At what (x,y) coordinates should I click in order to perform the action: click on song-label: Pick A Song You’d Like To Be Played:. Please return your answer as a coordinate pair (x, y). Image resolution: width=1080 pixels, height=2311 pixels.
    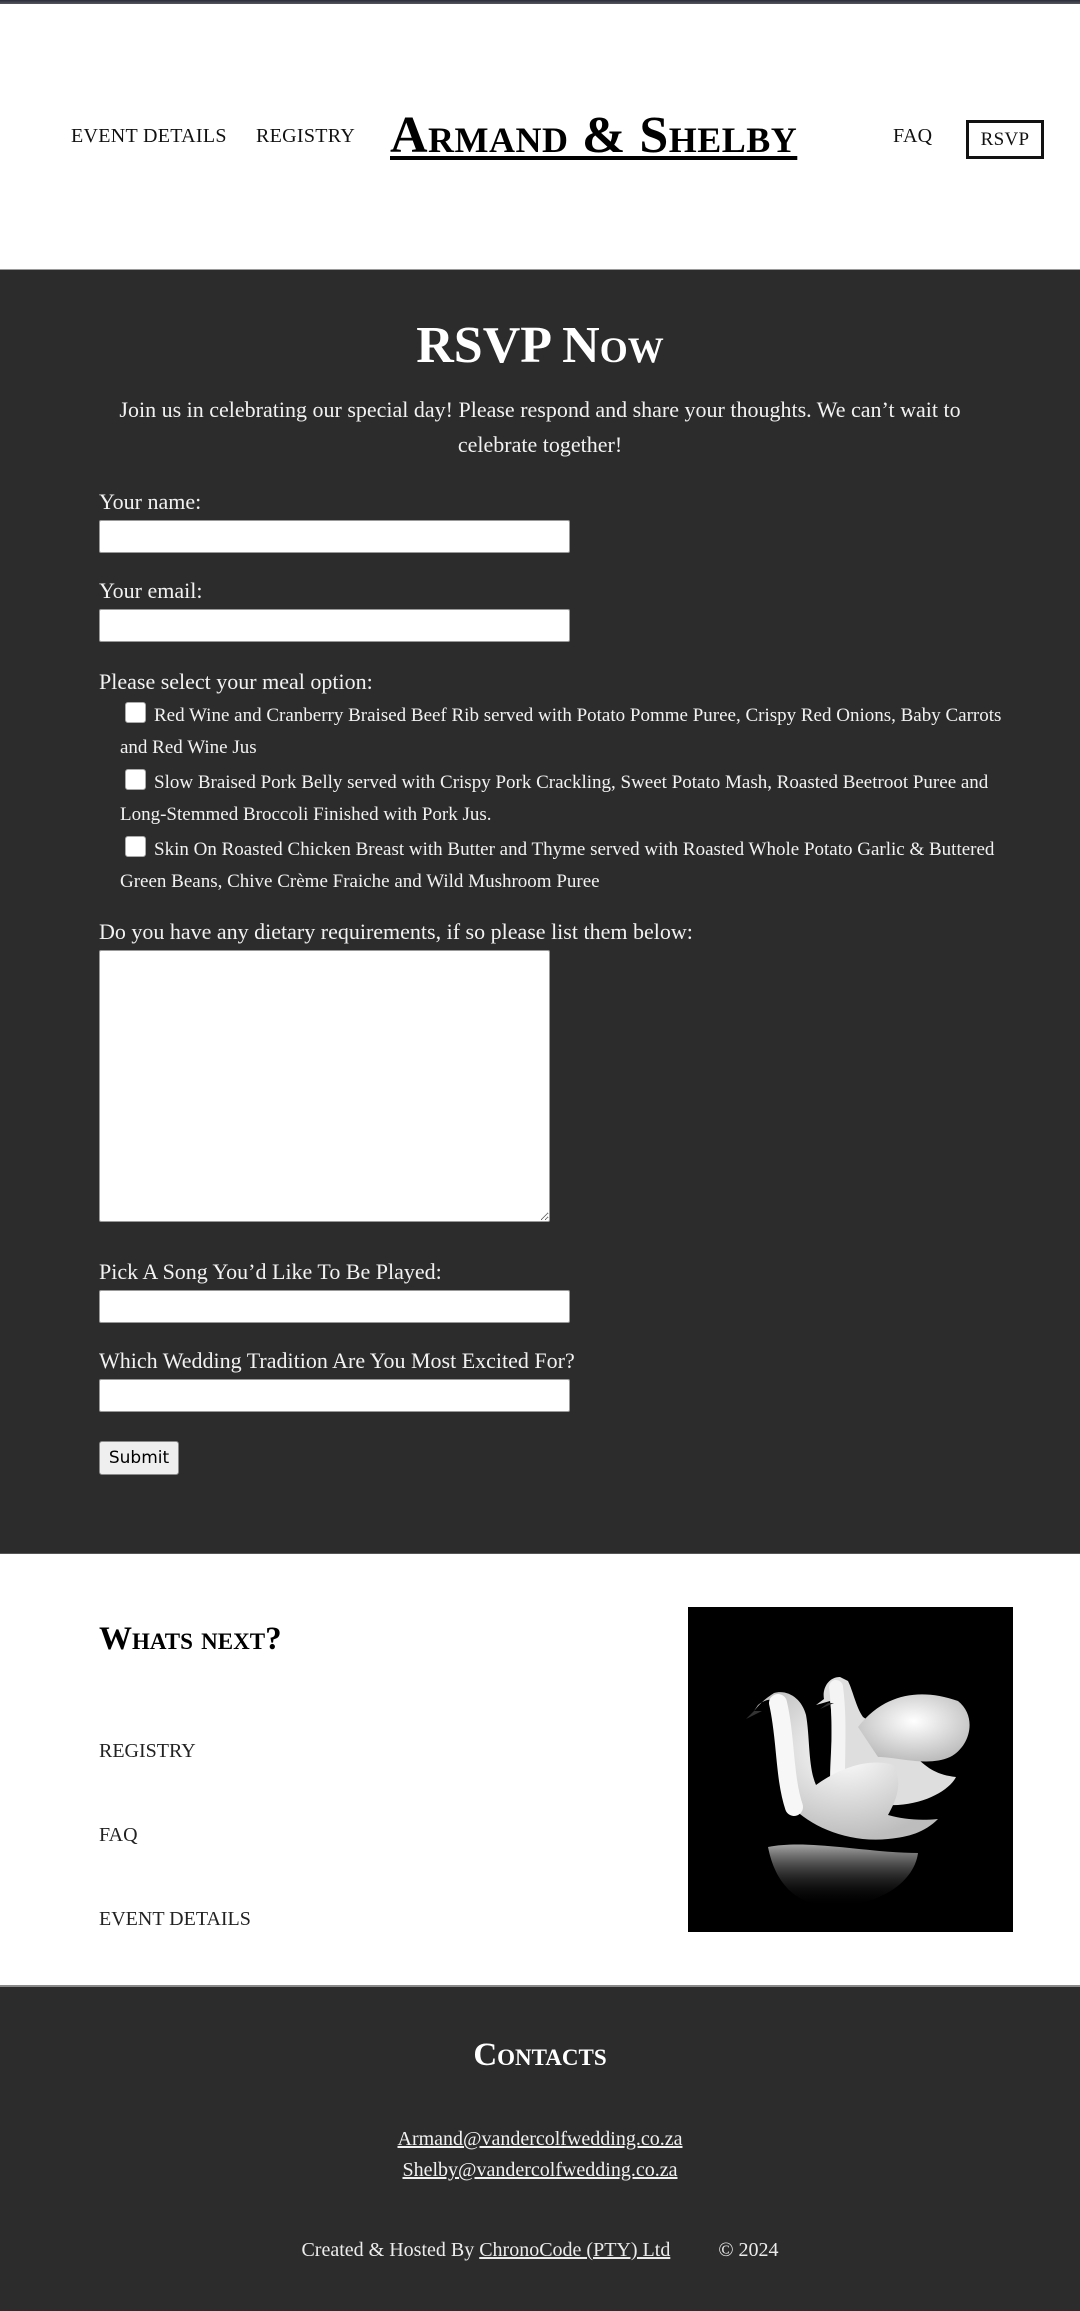
    Looking at the image, I should click on (270, 1271).